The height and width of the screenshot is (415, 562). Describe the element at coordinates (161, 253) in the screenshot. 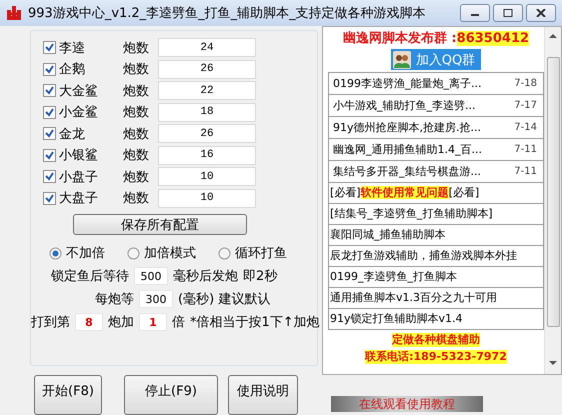

I see `mode-radio: 加倍模式` at that location.